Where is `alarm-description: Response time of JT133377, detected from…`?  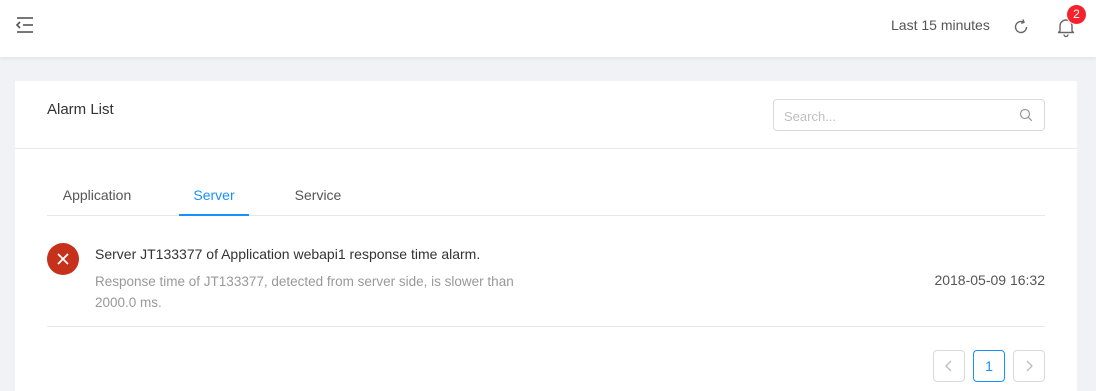
alarm-description: Response time of JT133377, detected from… is located at coordinates (304, 292).